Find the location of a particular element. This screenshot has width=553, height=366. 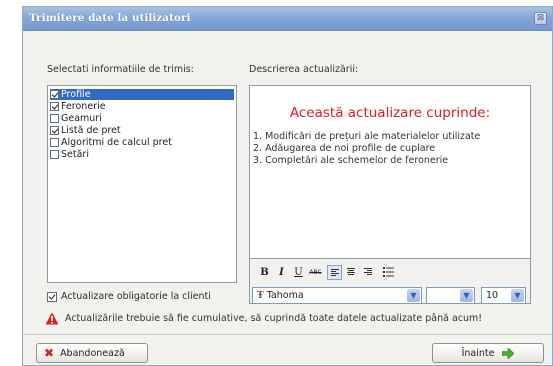

font-size-value: 10 is located at coordinates (492, 295).